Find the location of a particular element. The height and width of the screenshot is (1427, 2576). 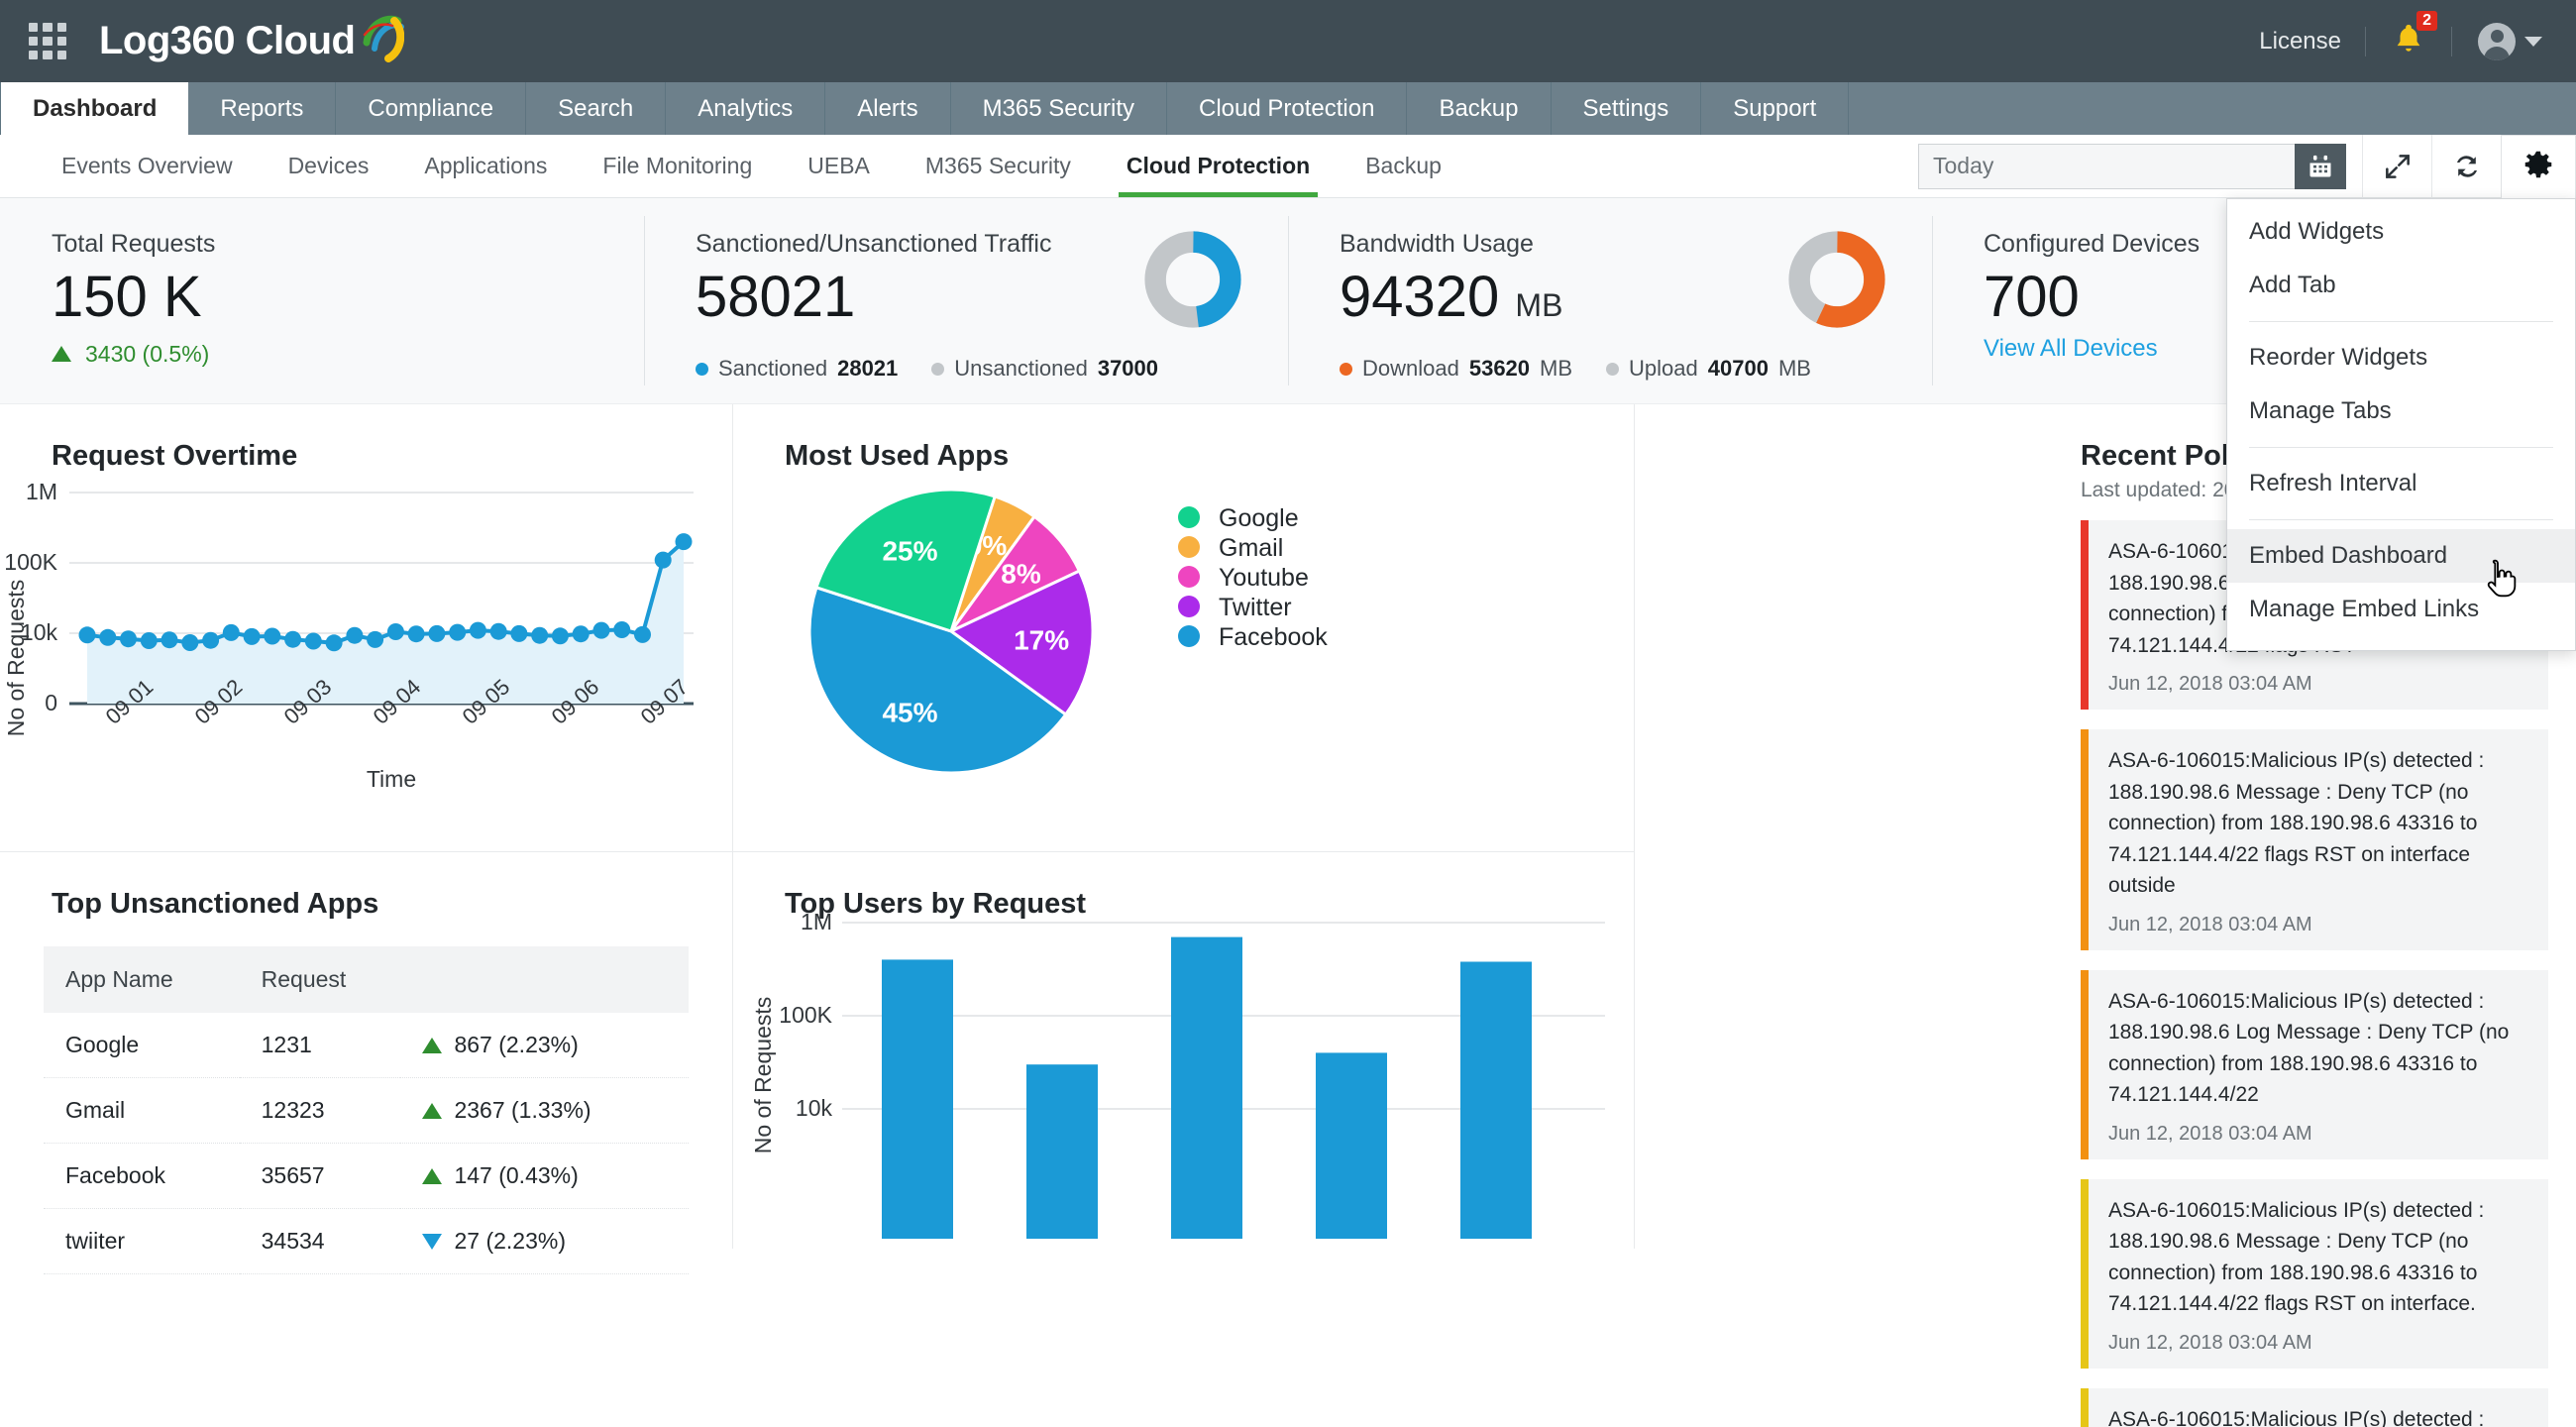

notification-badge: 2 is located at coordinates (2426, 21).